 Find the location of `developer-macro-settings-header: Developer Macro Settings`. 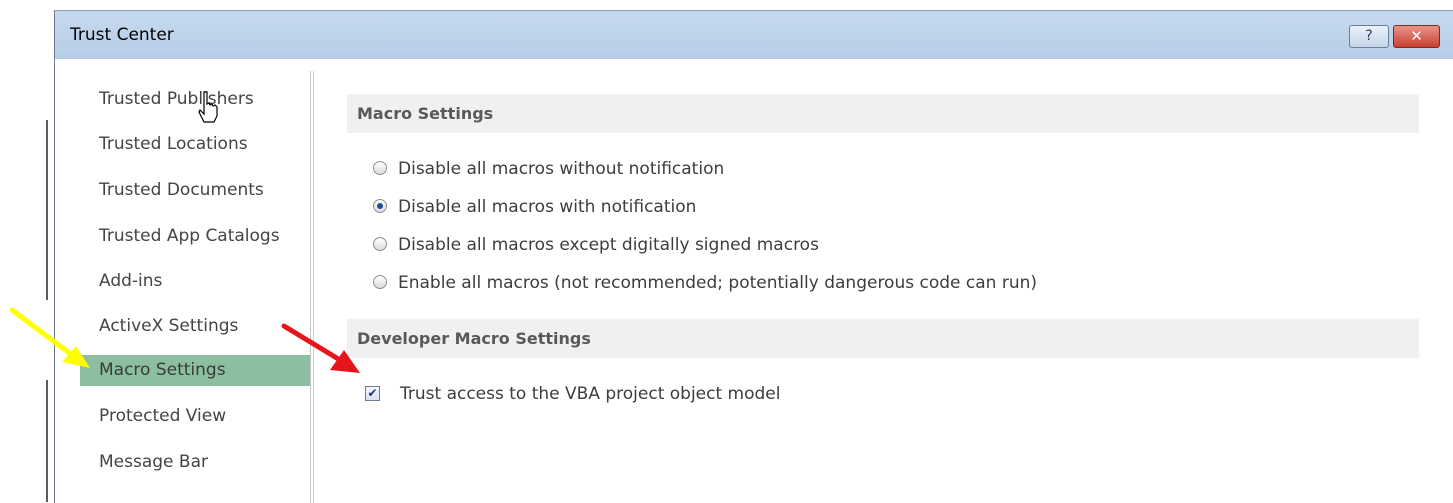

developer-macro-settings-header: Developer Macro Settings is located at coordinates (883, 338).